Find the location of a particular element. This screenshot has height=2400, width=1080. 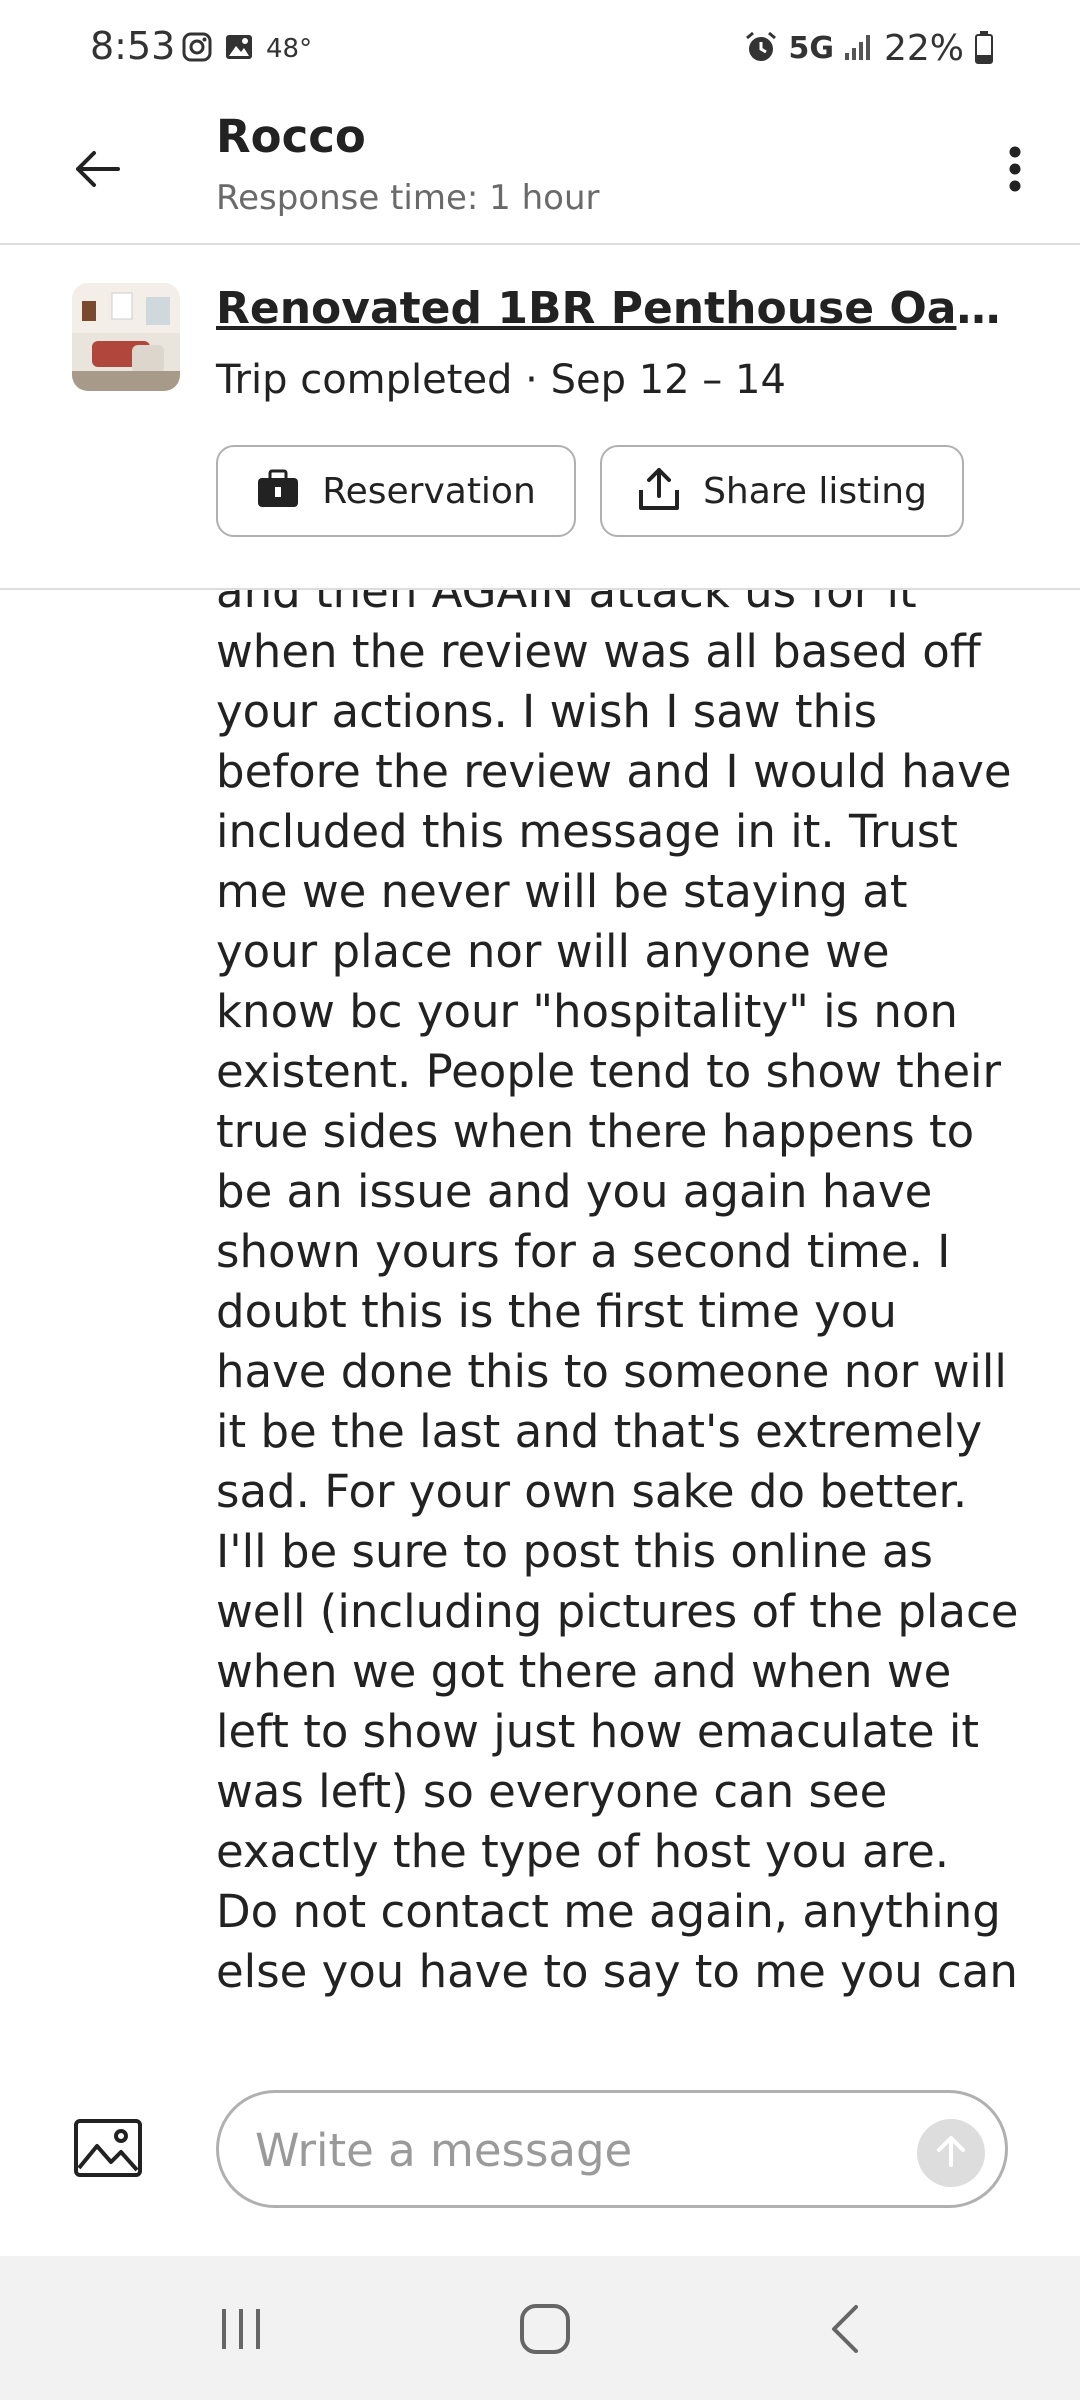

message-composer is located at coordinates (612, 2149).